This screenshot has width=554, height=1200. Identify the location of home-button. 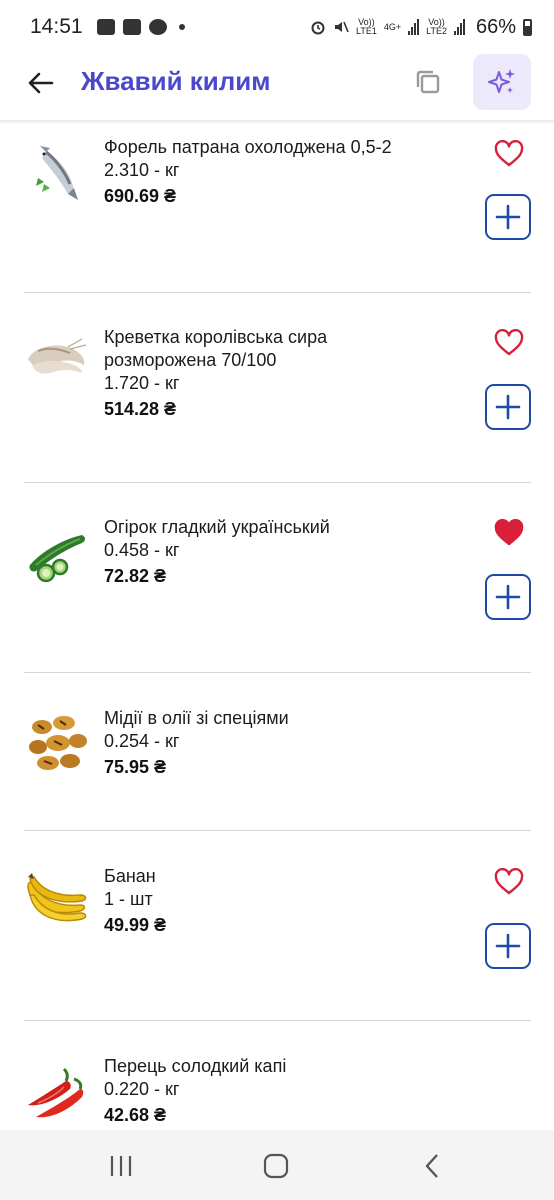
(276, 1166).